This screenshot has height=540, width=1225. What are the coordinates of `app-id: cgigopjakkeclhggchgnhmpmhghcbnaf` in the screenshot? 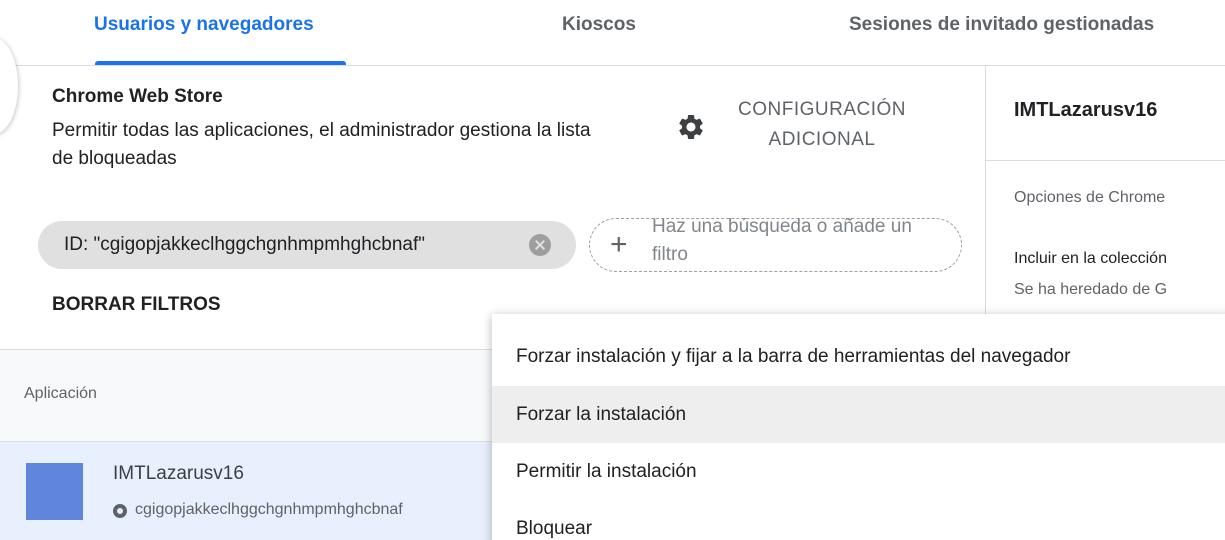 It's located at (269, 509).